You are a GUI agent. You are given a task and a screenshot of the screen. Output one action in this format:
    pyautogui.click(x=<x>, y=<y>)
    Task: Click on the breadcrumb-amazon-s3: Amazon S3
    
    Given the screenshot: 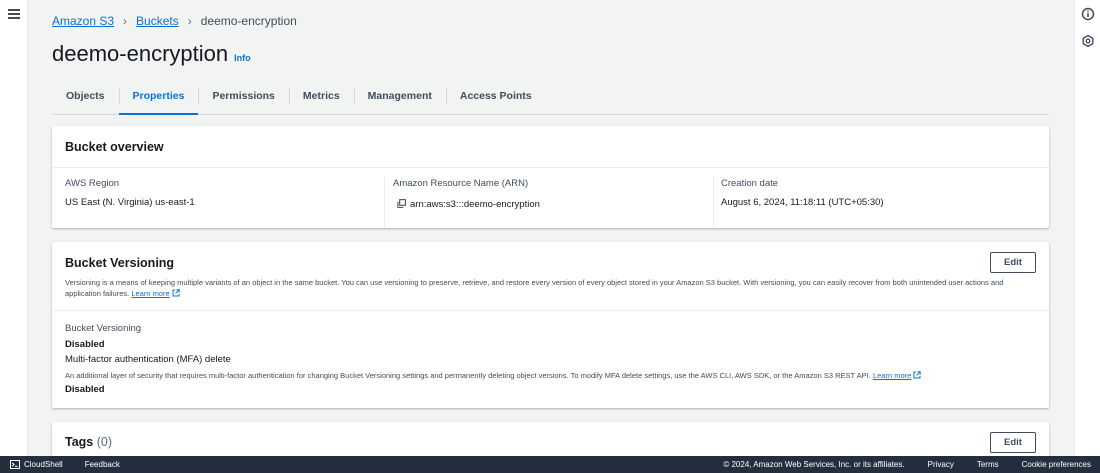 What is the action you would take?
    pyautogui.click(x=83, y=21)
    